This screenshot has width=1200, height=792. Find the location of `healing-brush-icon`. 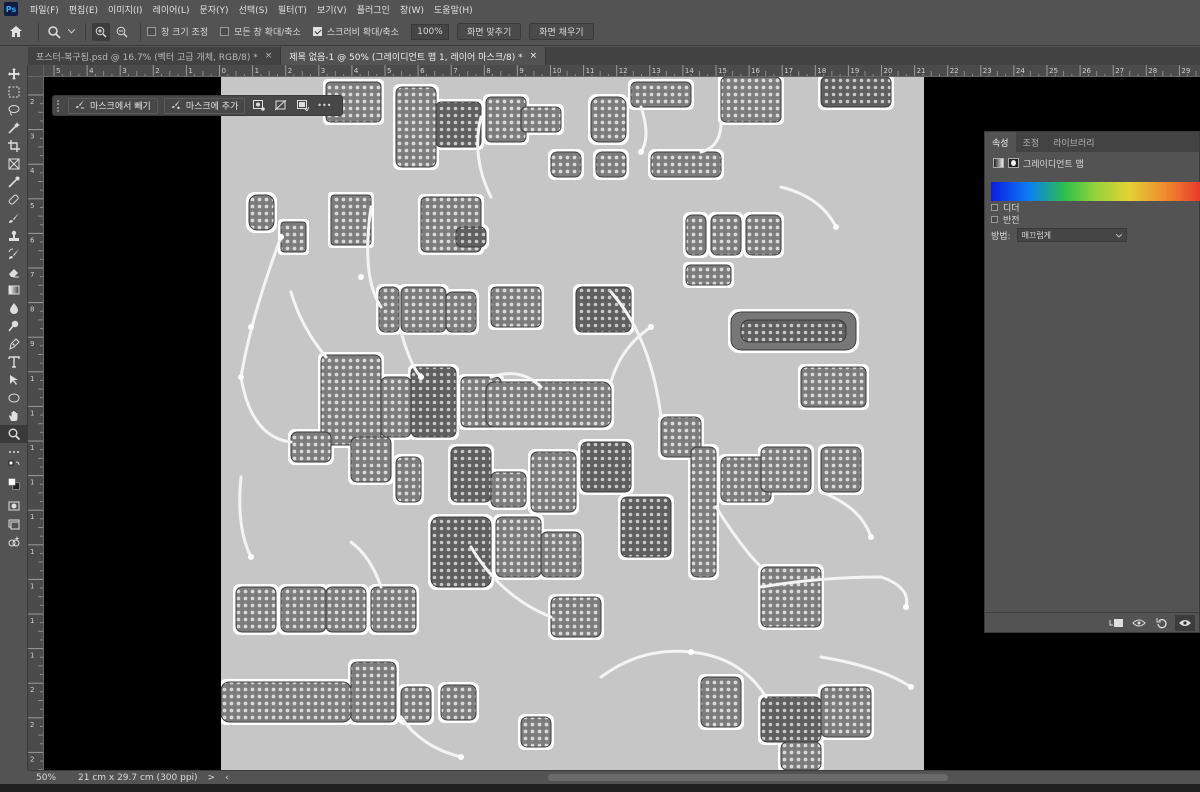

healing-brush-icon is located at coordinates (14, 200).